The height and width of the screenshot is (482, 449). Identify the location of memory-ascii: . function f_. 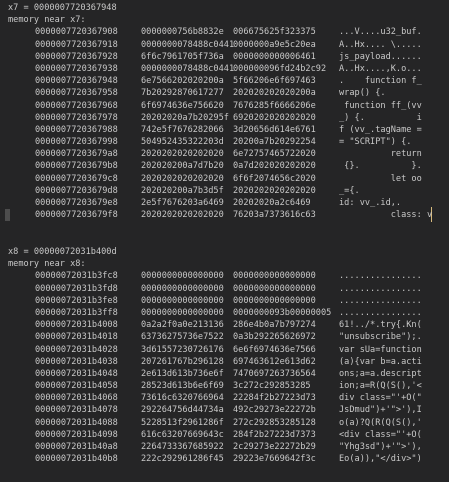
(380, 81).